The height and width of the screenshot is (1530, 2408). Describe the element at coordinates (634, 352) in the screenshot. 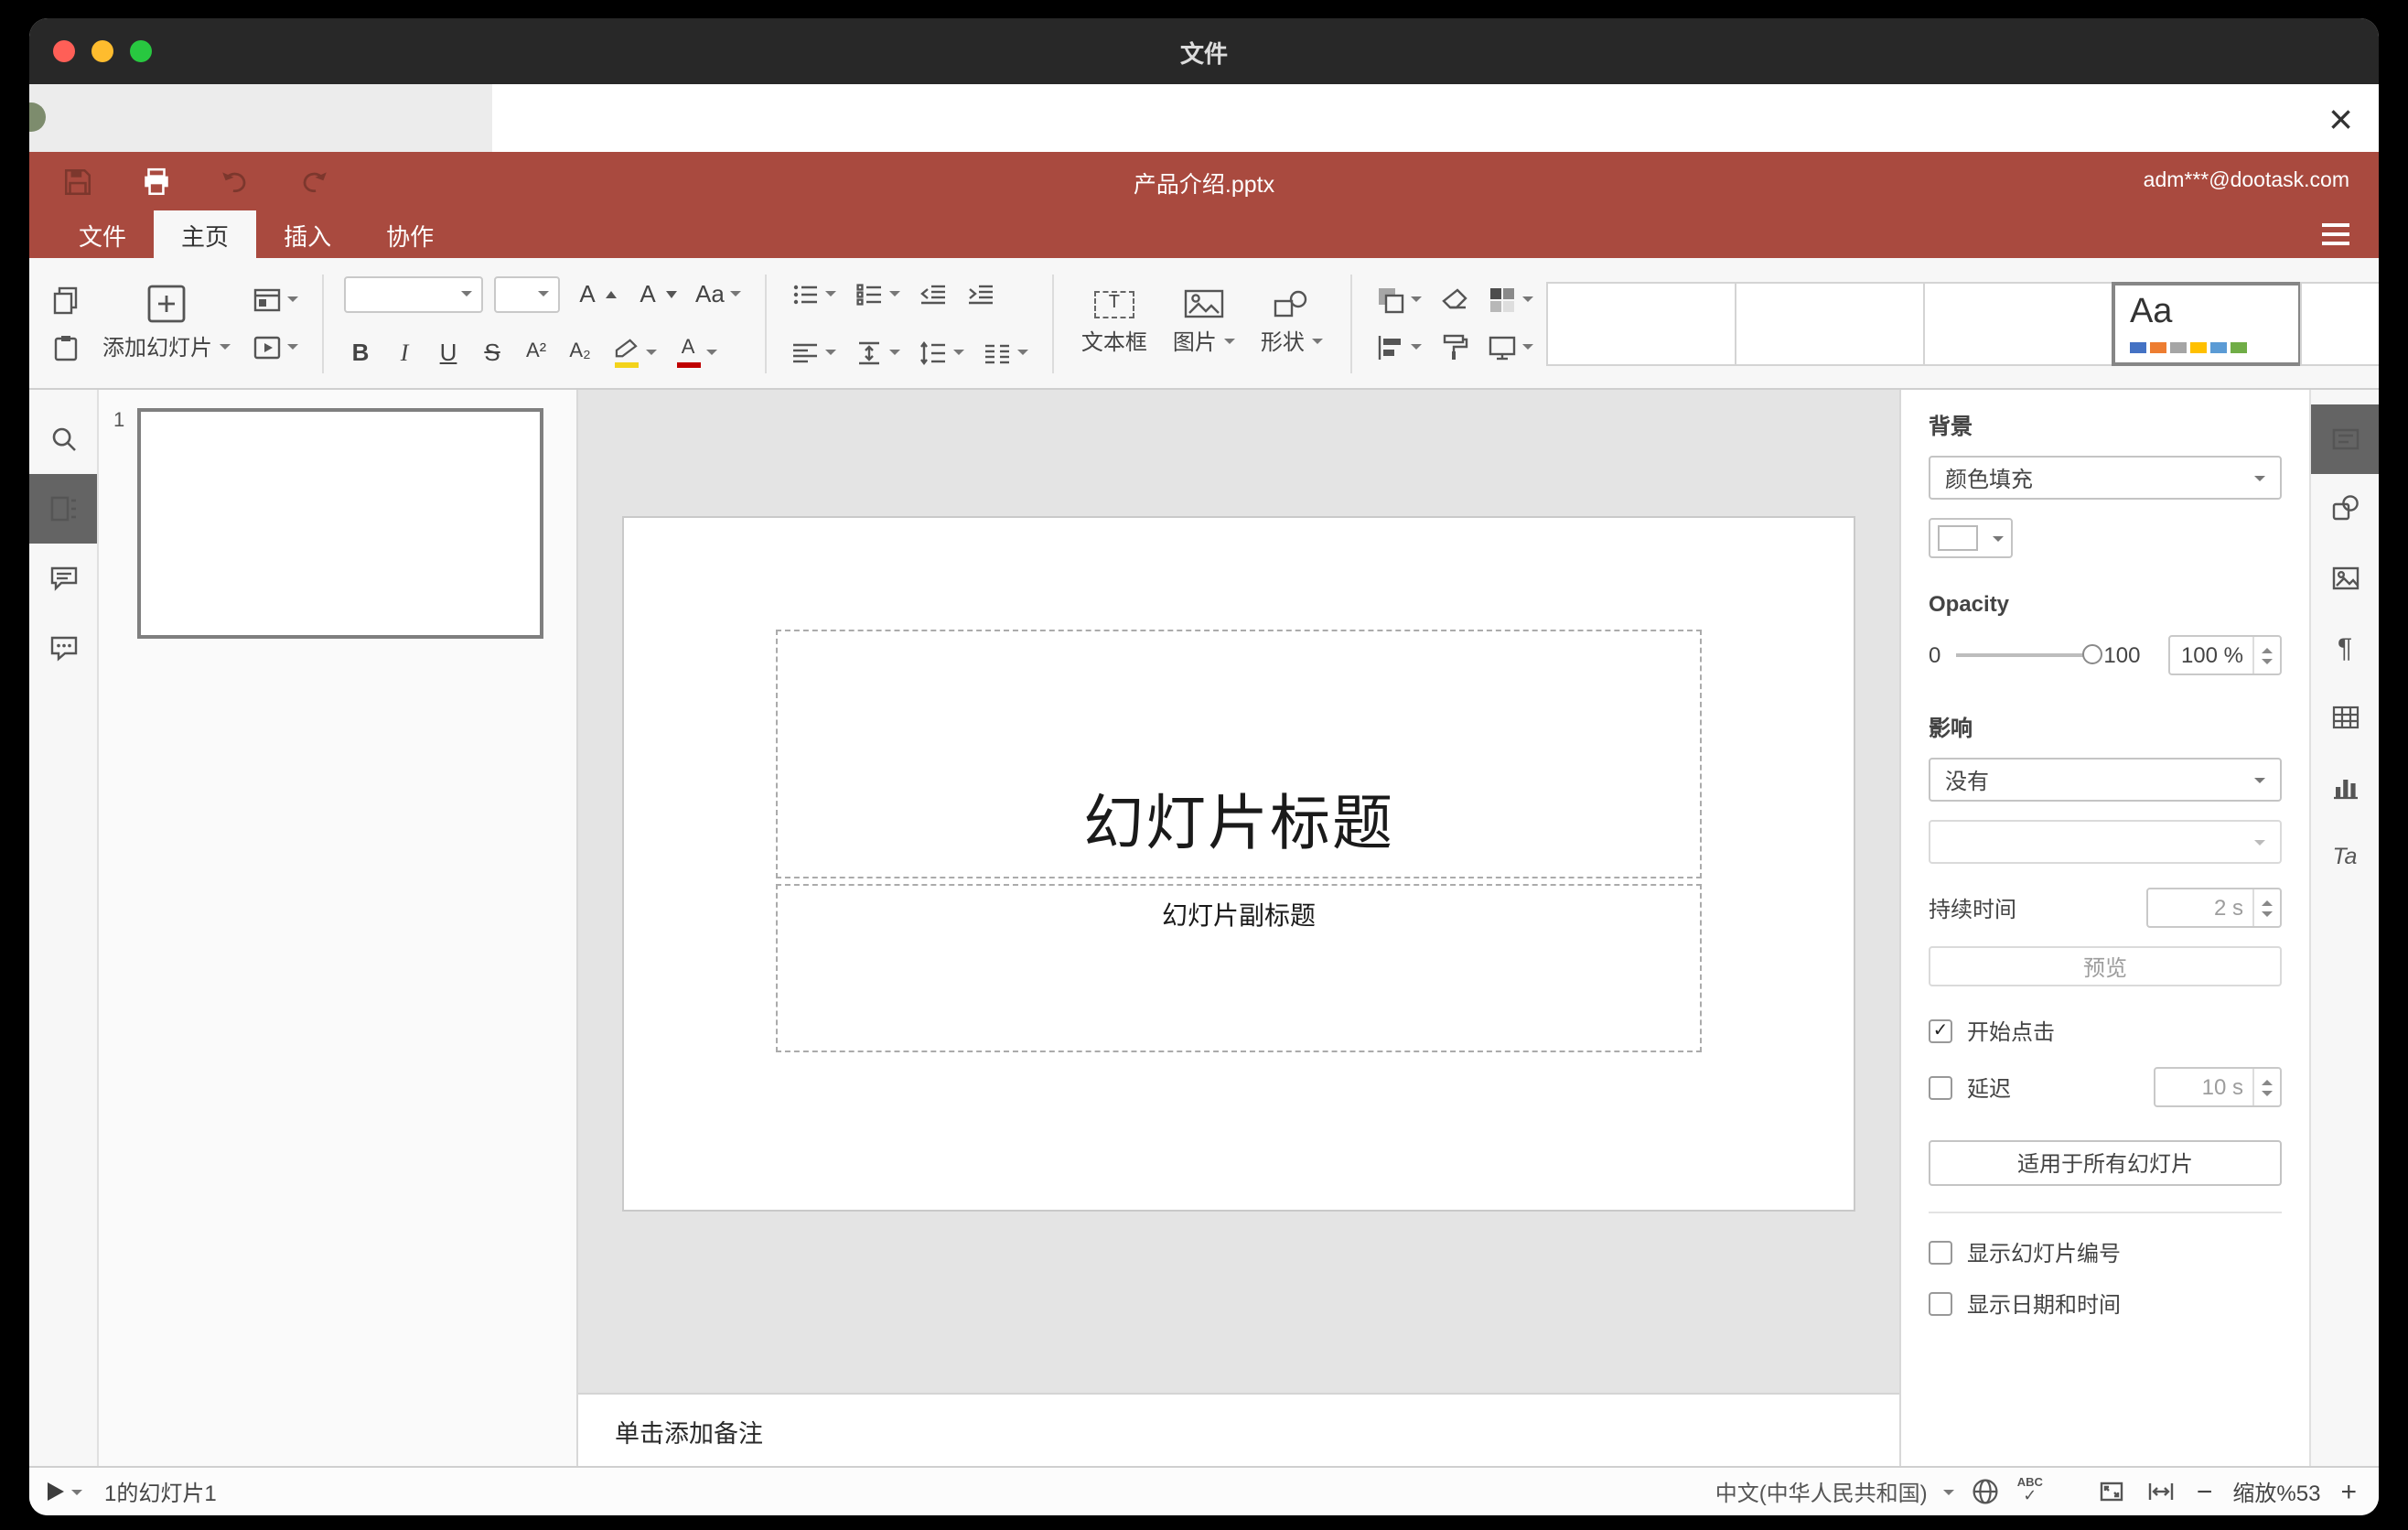

I see `highlight-color-button` at that location.